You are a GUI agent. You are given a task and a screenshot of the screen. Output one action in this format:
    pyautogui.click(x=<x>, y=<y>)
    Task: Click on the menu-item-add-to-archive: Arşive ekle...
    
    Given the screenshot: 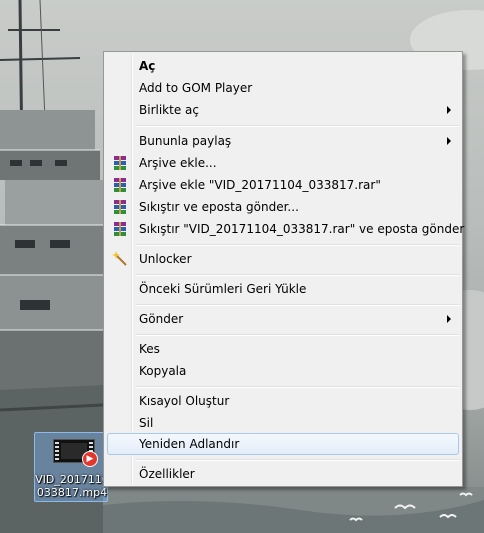 What is the action you would take?
    pyautogui.click(x=283, y=163)
    